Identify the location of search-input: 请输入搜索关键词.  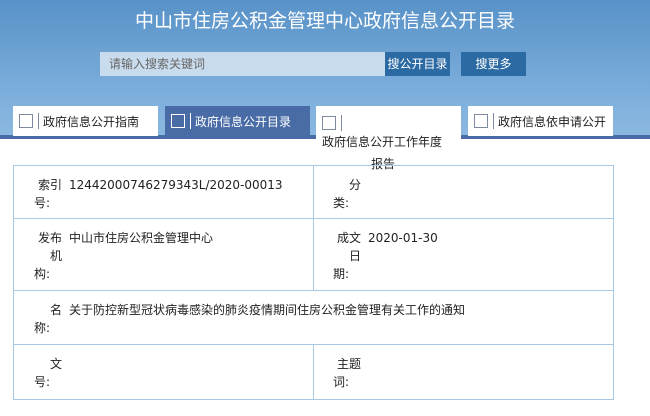
(242, 64).